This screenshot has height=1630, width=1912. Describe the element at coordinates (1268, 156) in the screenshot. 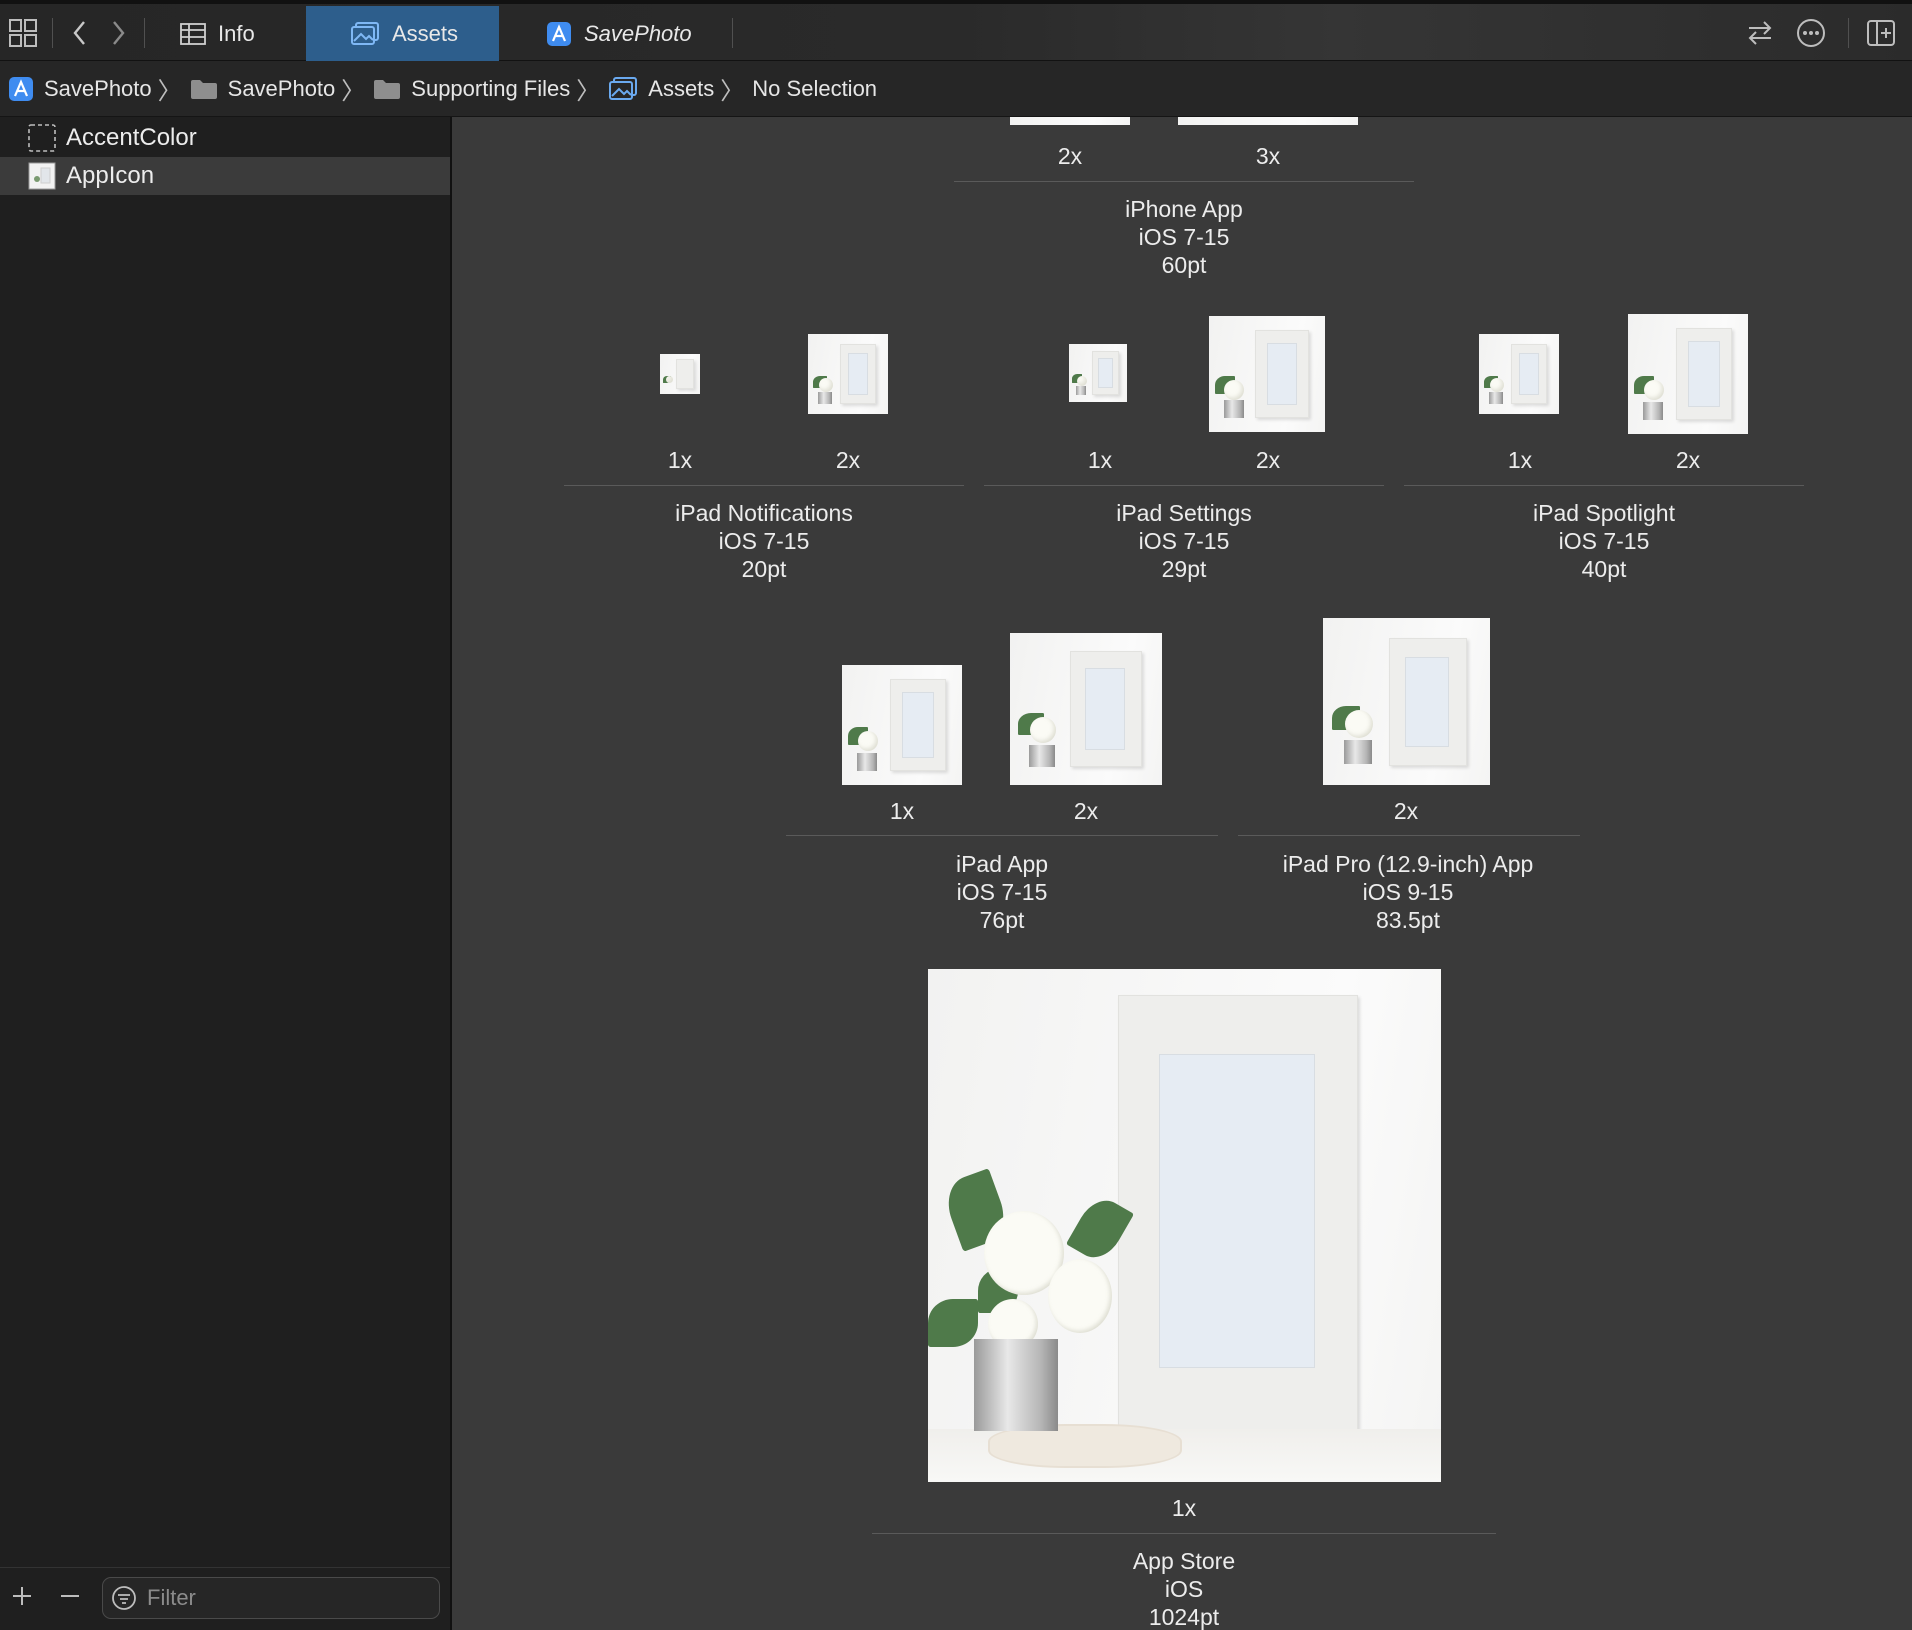

I see `scale-label: 3x` at that location.